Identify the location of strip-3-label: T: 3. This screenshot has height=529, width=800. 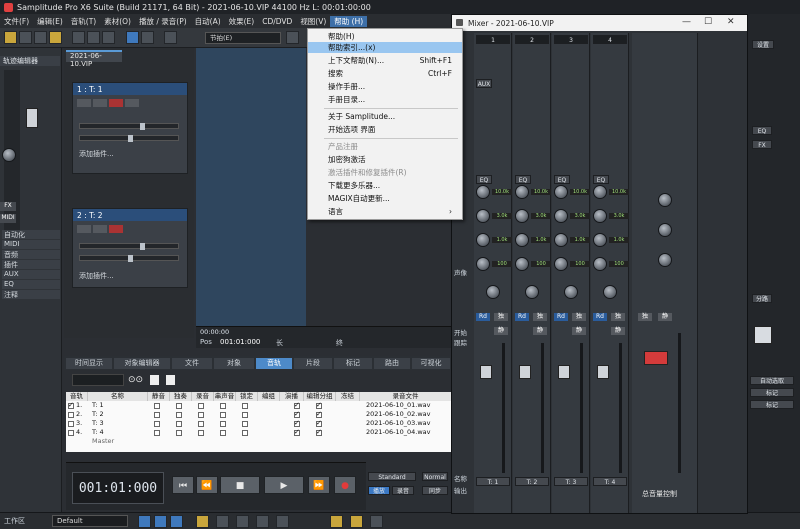
(571, 481).